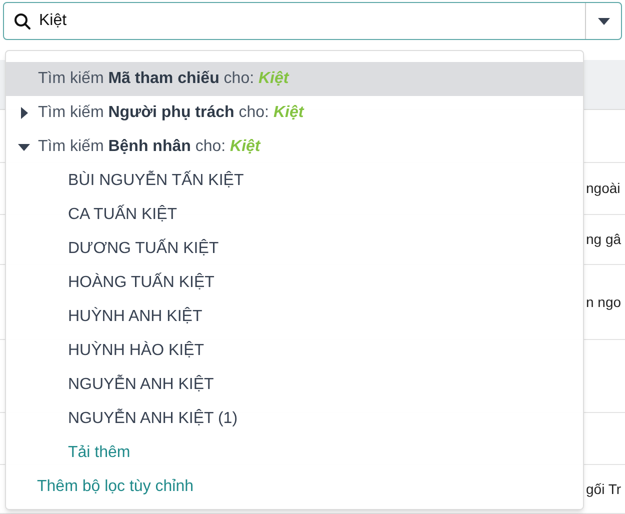  Describe the element at coordinates (136, 351) in the screenshot. I see `record-option: HUỲNH HÀO KIỆT` at that location.